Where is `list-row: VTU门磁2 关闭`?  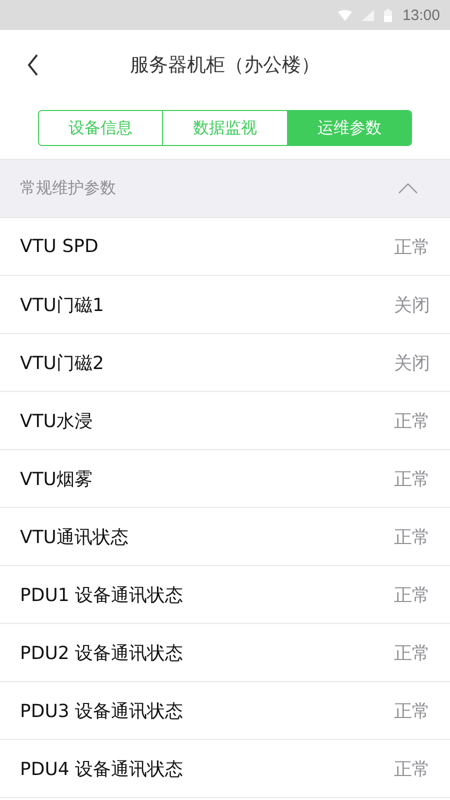
list-row: VTU门磁2 关闭 is located at coordinates (225, 363).